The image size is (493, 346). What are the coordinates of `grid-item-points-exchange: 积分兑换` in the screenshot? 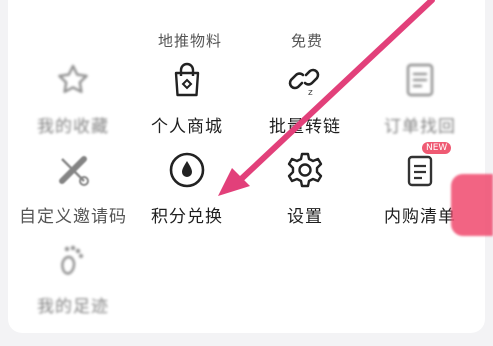 It's located at (187, 195).